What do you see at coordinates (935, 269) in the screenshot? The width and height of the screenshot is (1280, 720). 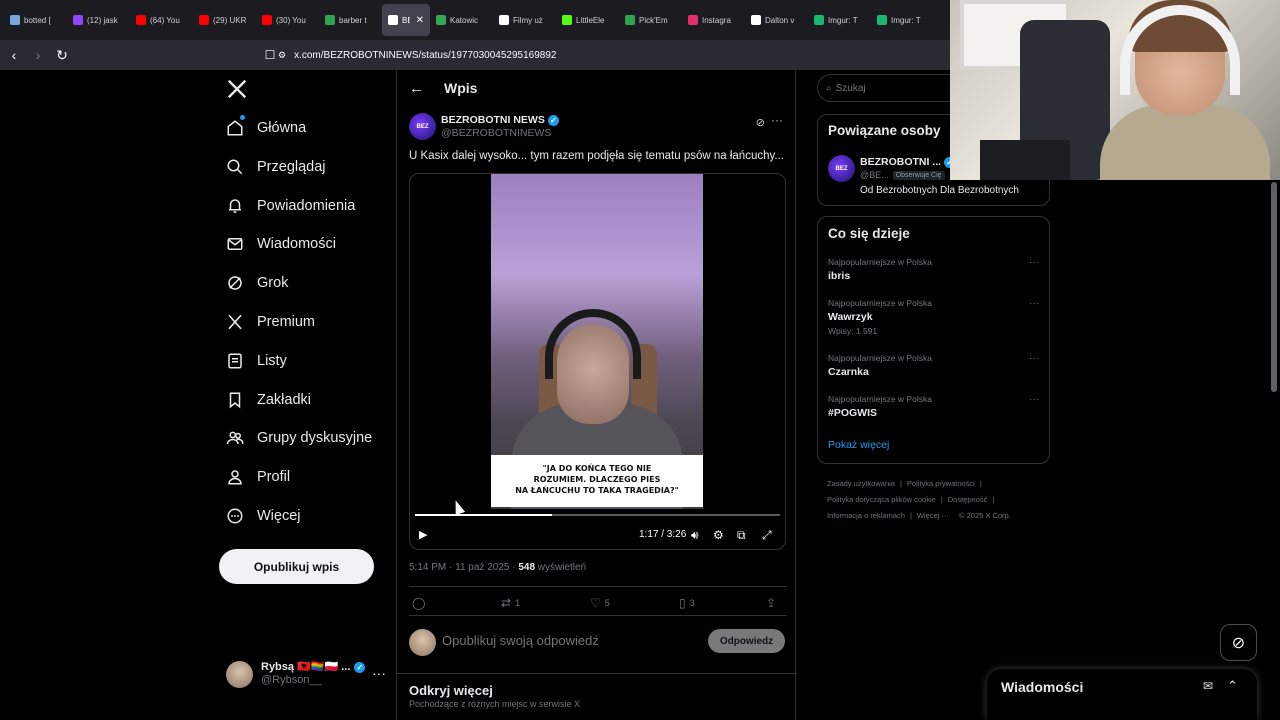 I see `trend-item: Najpopularniejsze w Polska ibris ···` at bounding box center [935, 269].